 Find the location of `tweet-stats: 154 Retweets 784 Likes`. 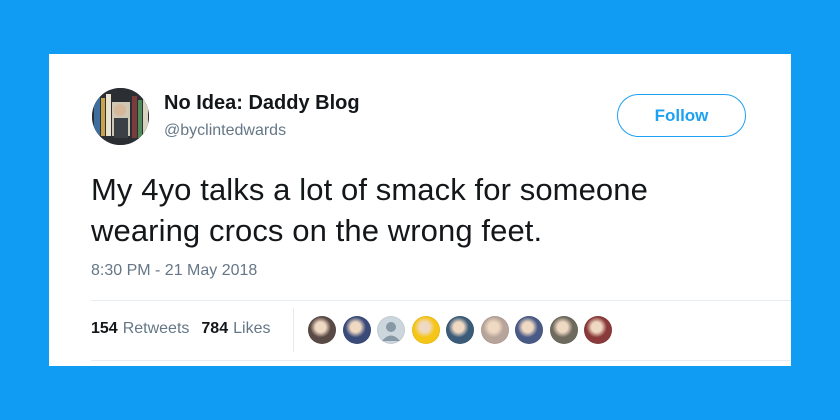

tweet-stats: 154 Retweets 784 Likes is located at coordinates (186, 329).